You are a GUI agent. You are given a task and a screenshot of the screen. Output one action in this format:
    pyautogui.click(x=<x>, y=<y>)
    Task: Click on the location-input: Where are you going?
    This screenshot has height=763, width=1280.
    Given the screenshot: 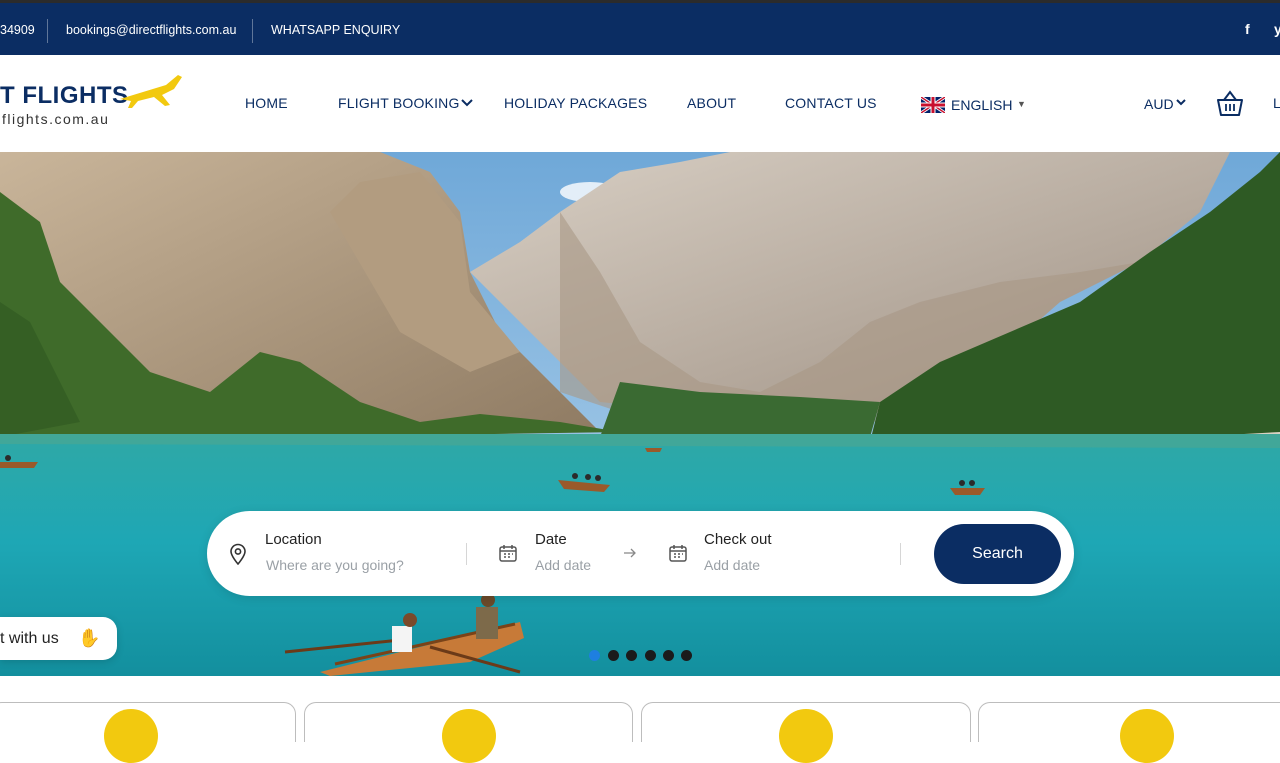 What is the action you would take?
    pyautogui.click(x=335, y=565)
    